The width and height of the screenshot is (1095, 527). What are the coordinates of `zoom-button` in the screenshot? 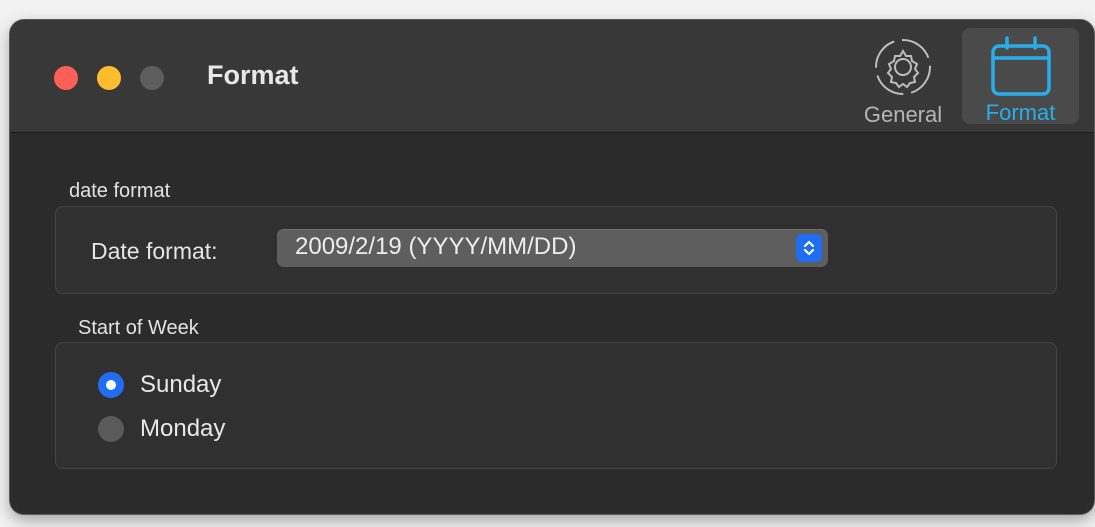 It's located at (152, 78).